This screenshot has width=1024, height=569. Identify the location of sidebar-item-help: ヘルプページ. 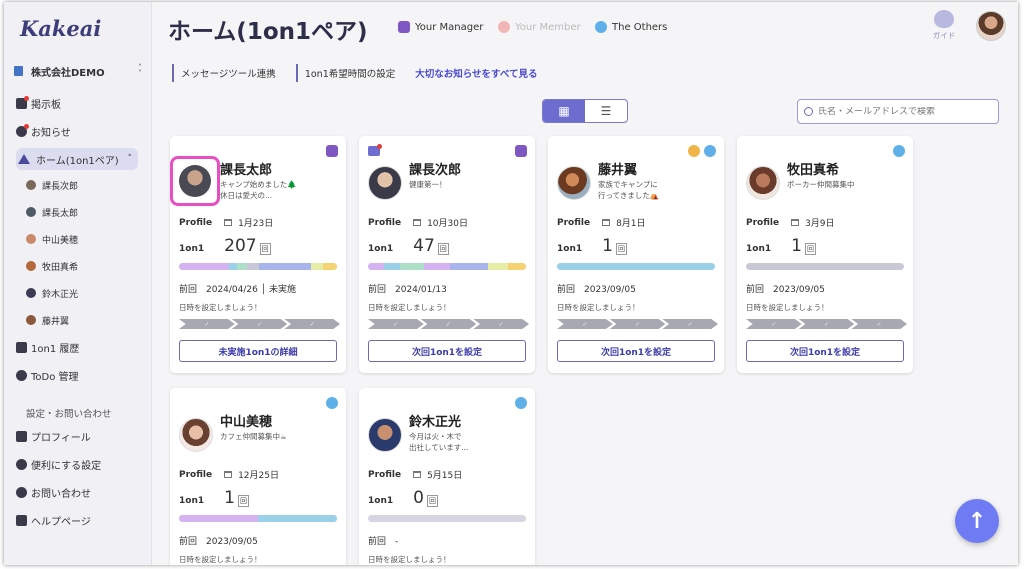
(77, 520).